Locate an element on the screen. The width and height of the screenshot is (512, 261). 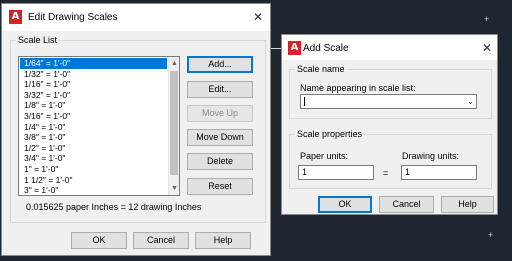
reset-button: Reset is located at coordinates (220, 186).